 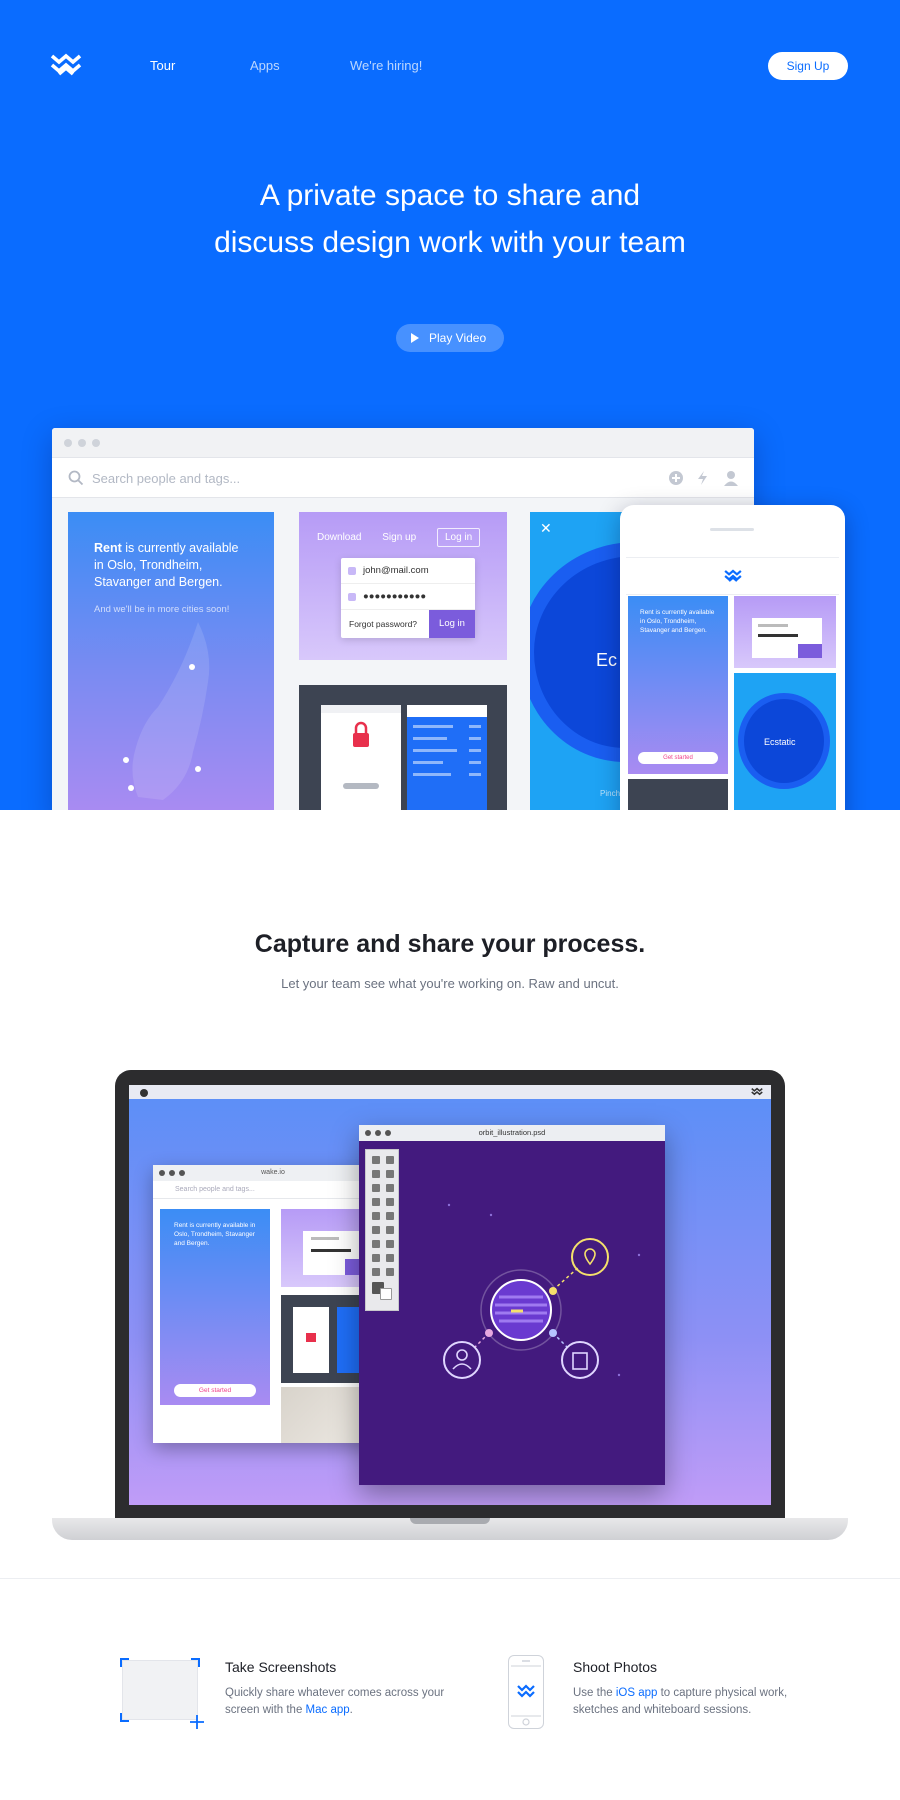 I want to click on apple-icon, so click(x=144, y=1093).